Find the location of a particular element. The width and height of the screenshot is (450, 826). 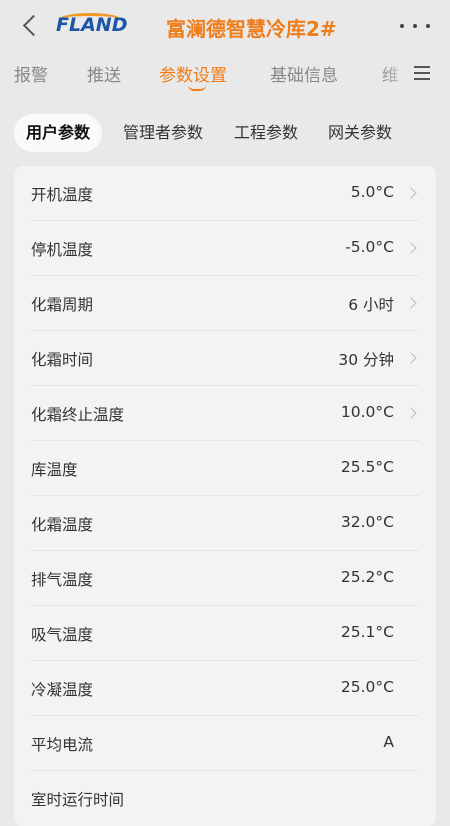

param-label: 化霜终止温度 is located at coordinates (78, 415).